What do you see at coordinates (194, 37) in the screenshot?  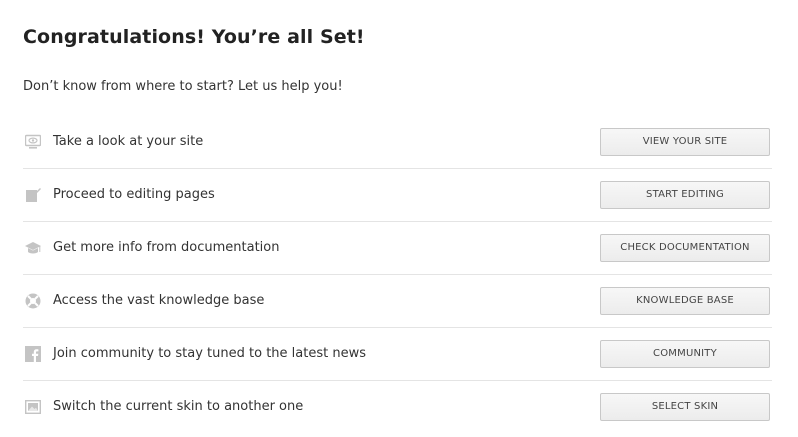 I see `page-title: Congratulations! You’re all Set!` at bounding box center [194, 37].